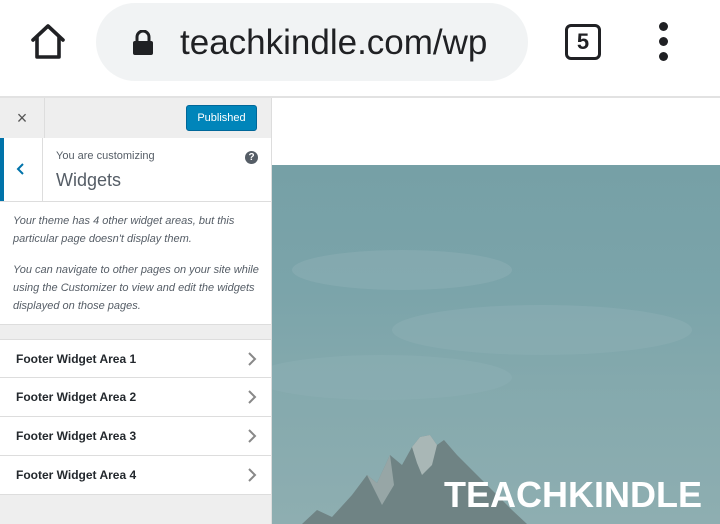 The width and height of the screenshot is (720, 524). I want to click on address-bar: teachkindle.com/wp, so click(312, 42).